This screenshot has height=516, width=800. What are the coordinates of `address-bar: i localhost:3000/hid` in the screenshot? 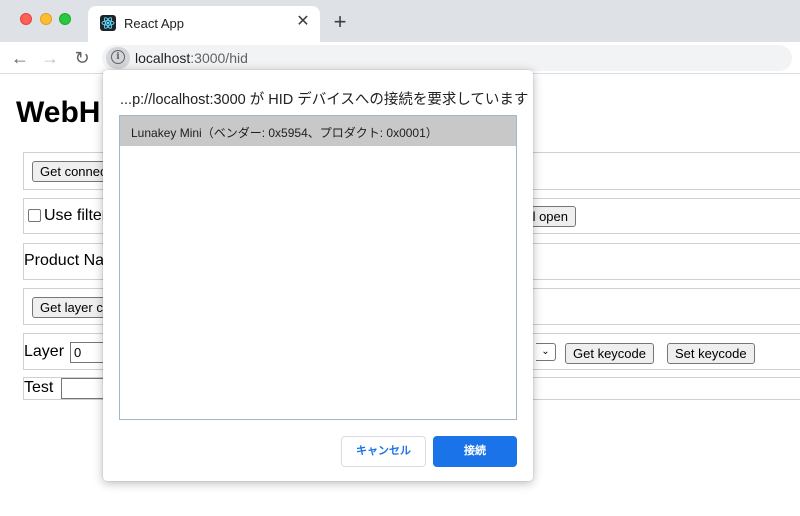 It's located at (447, 58).